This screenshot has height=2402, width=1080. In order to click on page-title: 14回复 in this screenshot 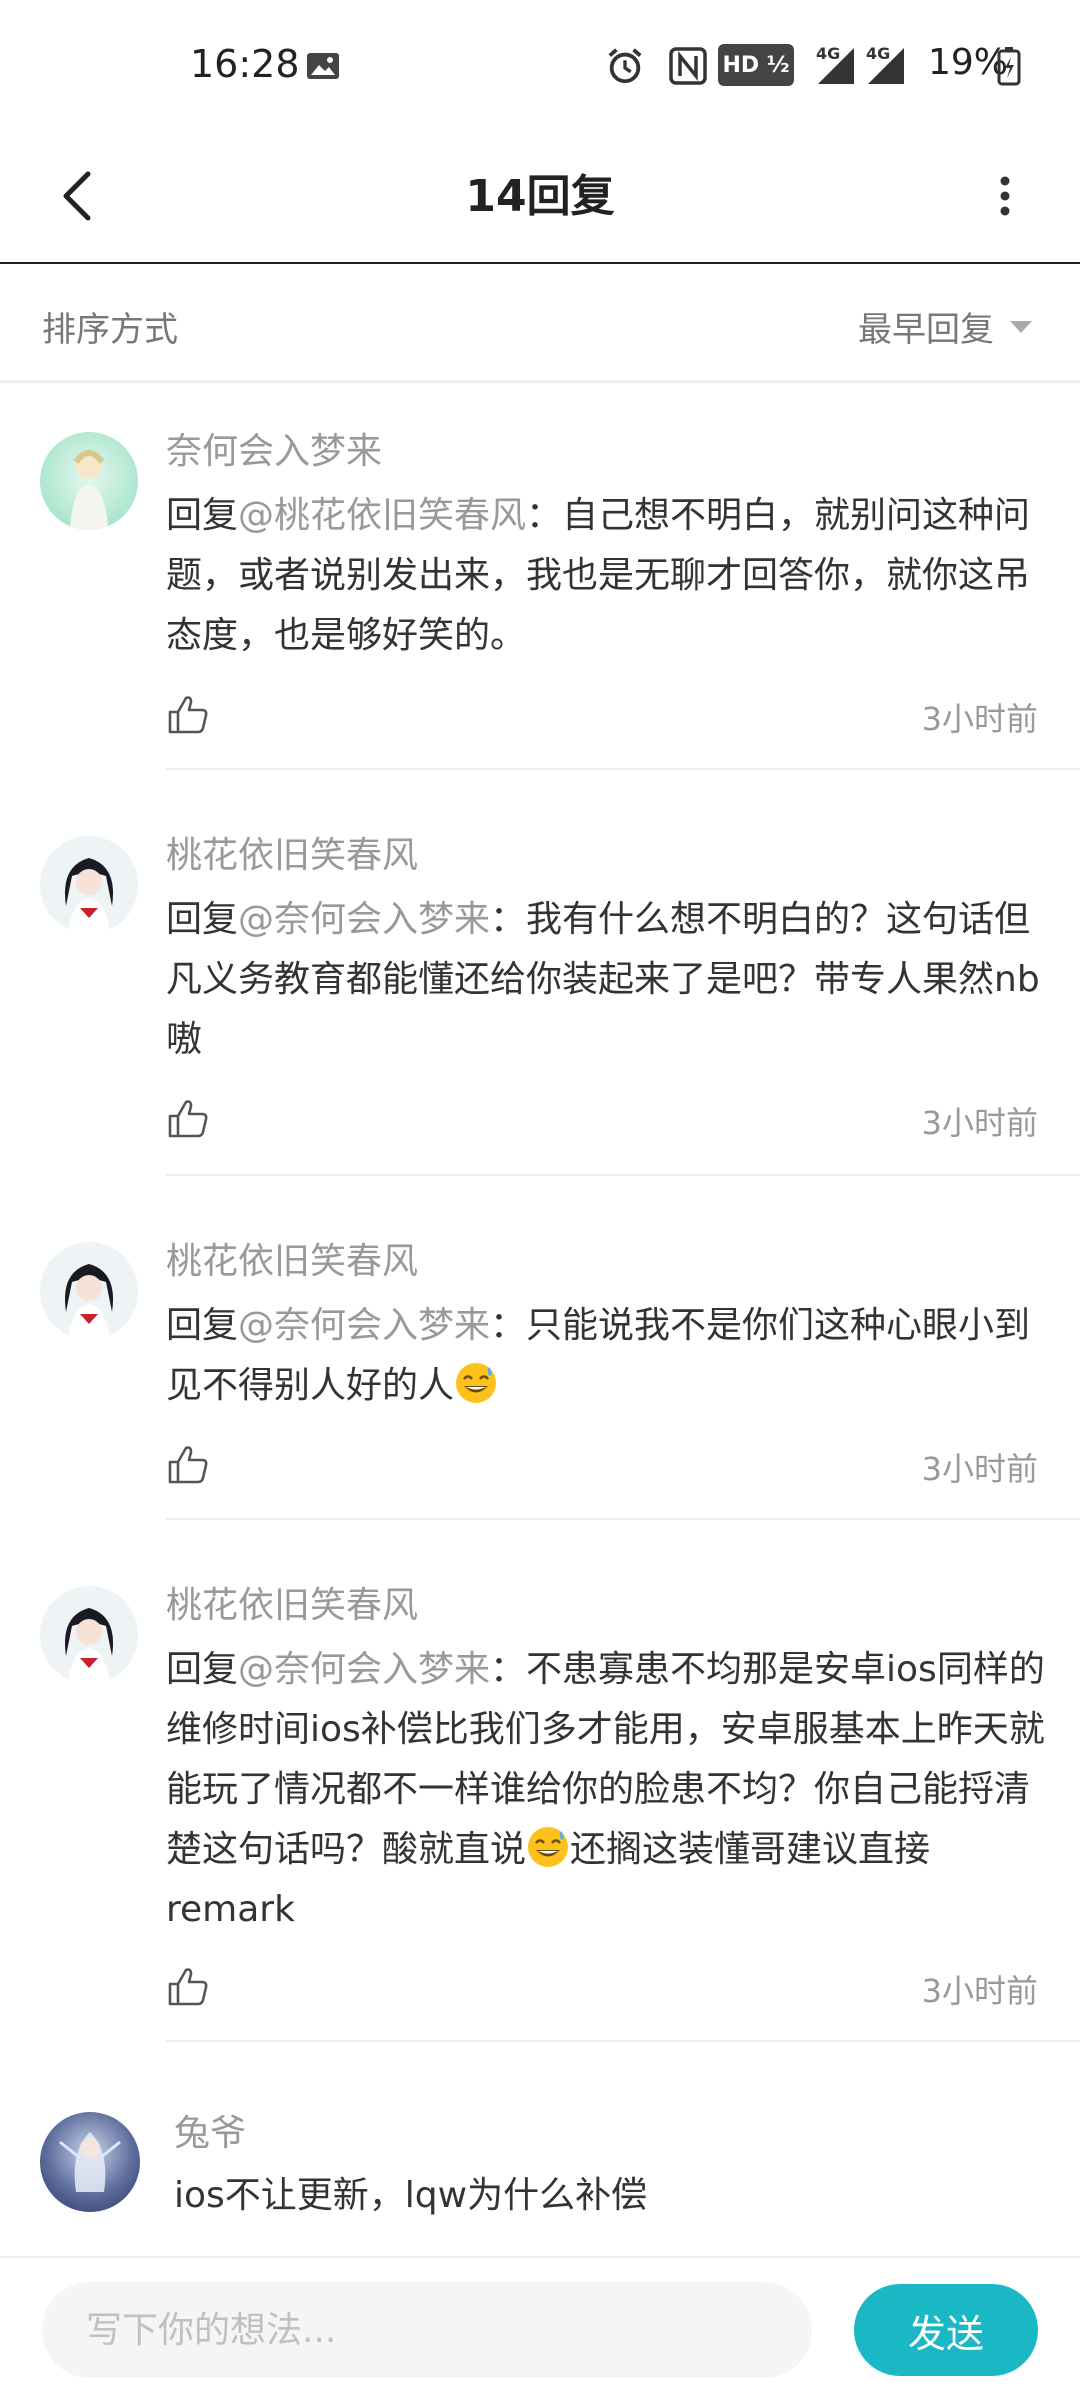, I will do `click(540, 196)`.